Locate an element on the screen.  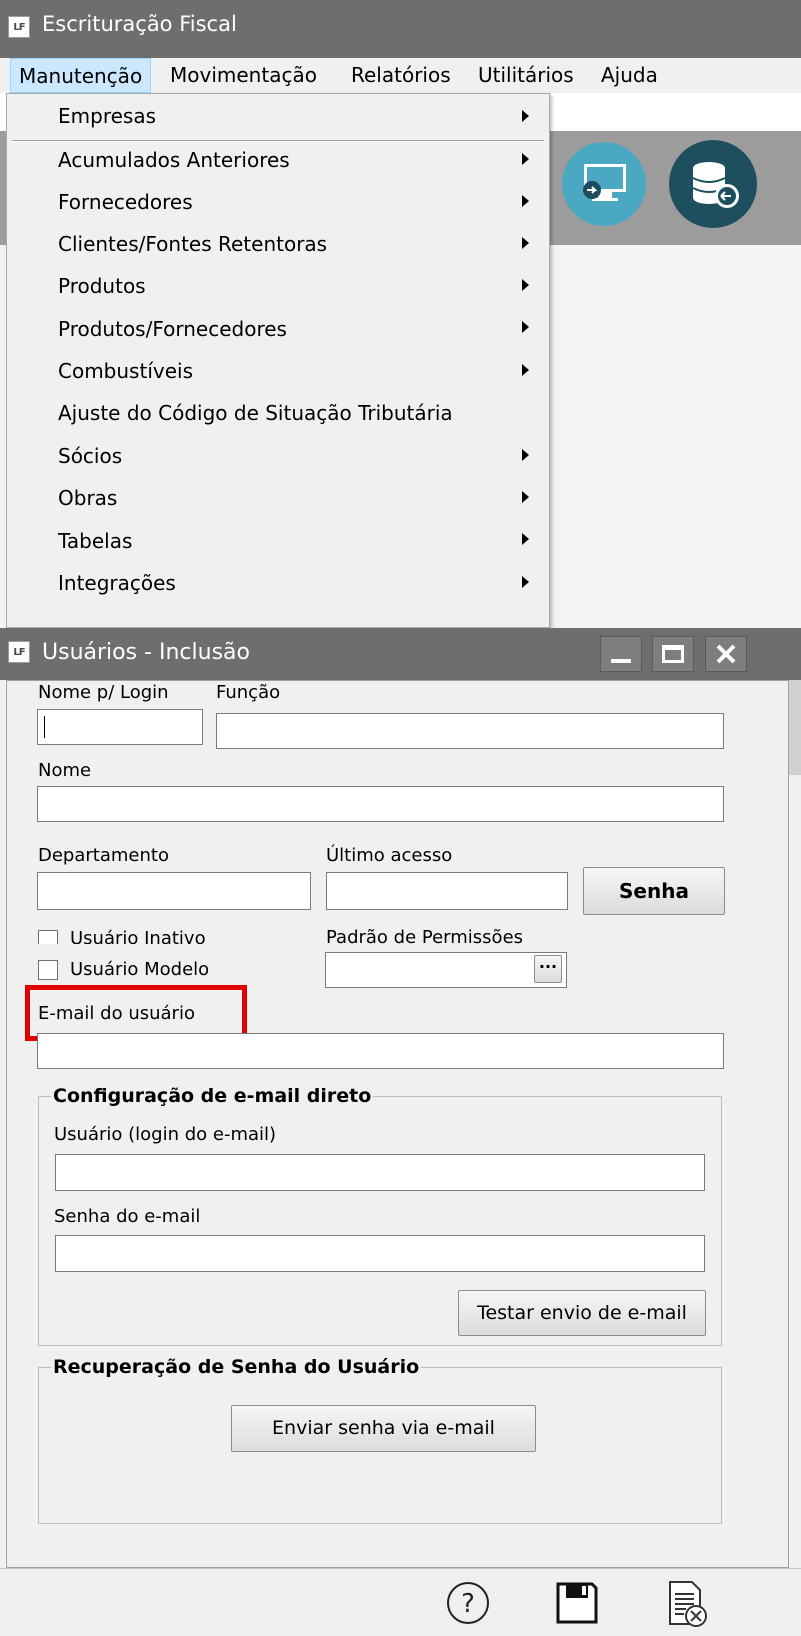
login-input is located at coordinates (120, 727).